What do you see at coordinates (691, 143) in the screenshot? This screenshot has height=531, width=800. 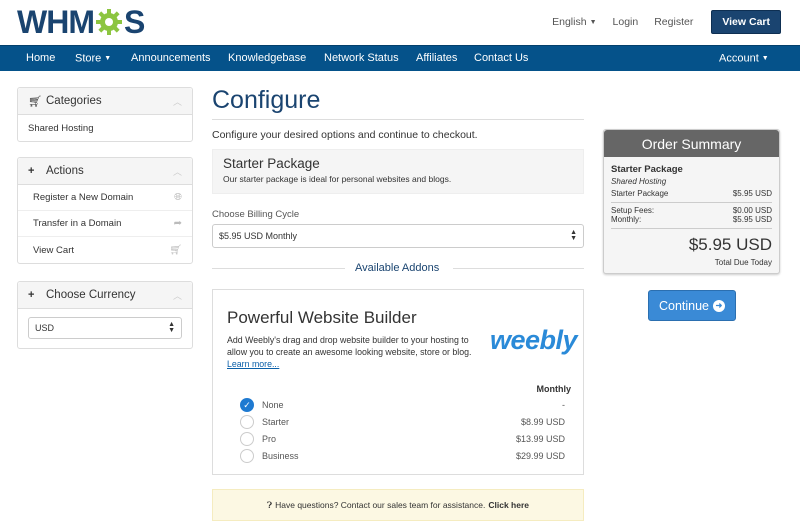 I see `order-summary-title: Order Summary` at bounding box center [691, 143].